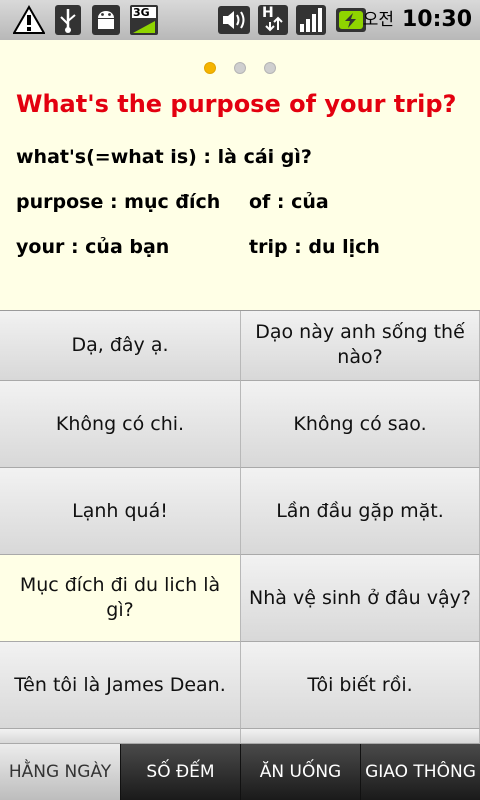  What do you see at coordinates (301, 772) in the screenshot?
I see `tab-an-uong: ĂN UỐNG` at bounding box center [301, 772].